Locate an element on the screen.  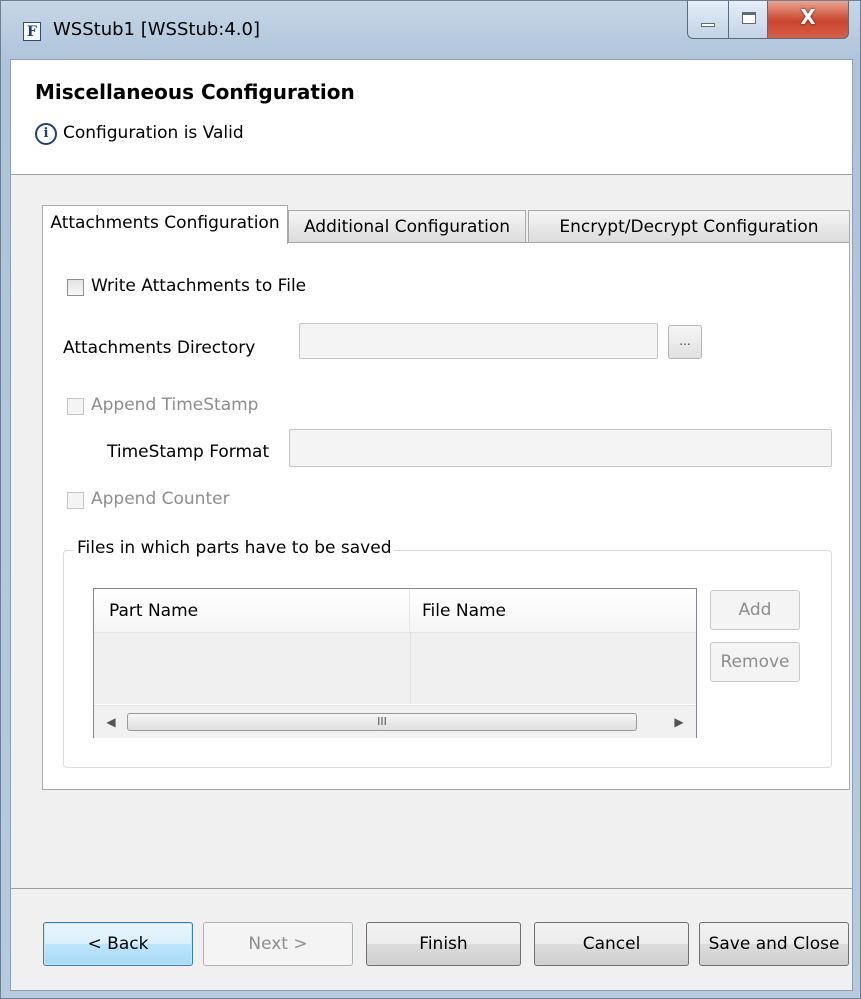
page-title: Miscellaneous Configuration is located at coordinates (195, 92).